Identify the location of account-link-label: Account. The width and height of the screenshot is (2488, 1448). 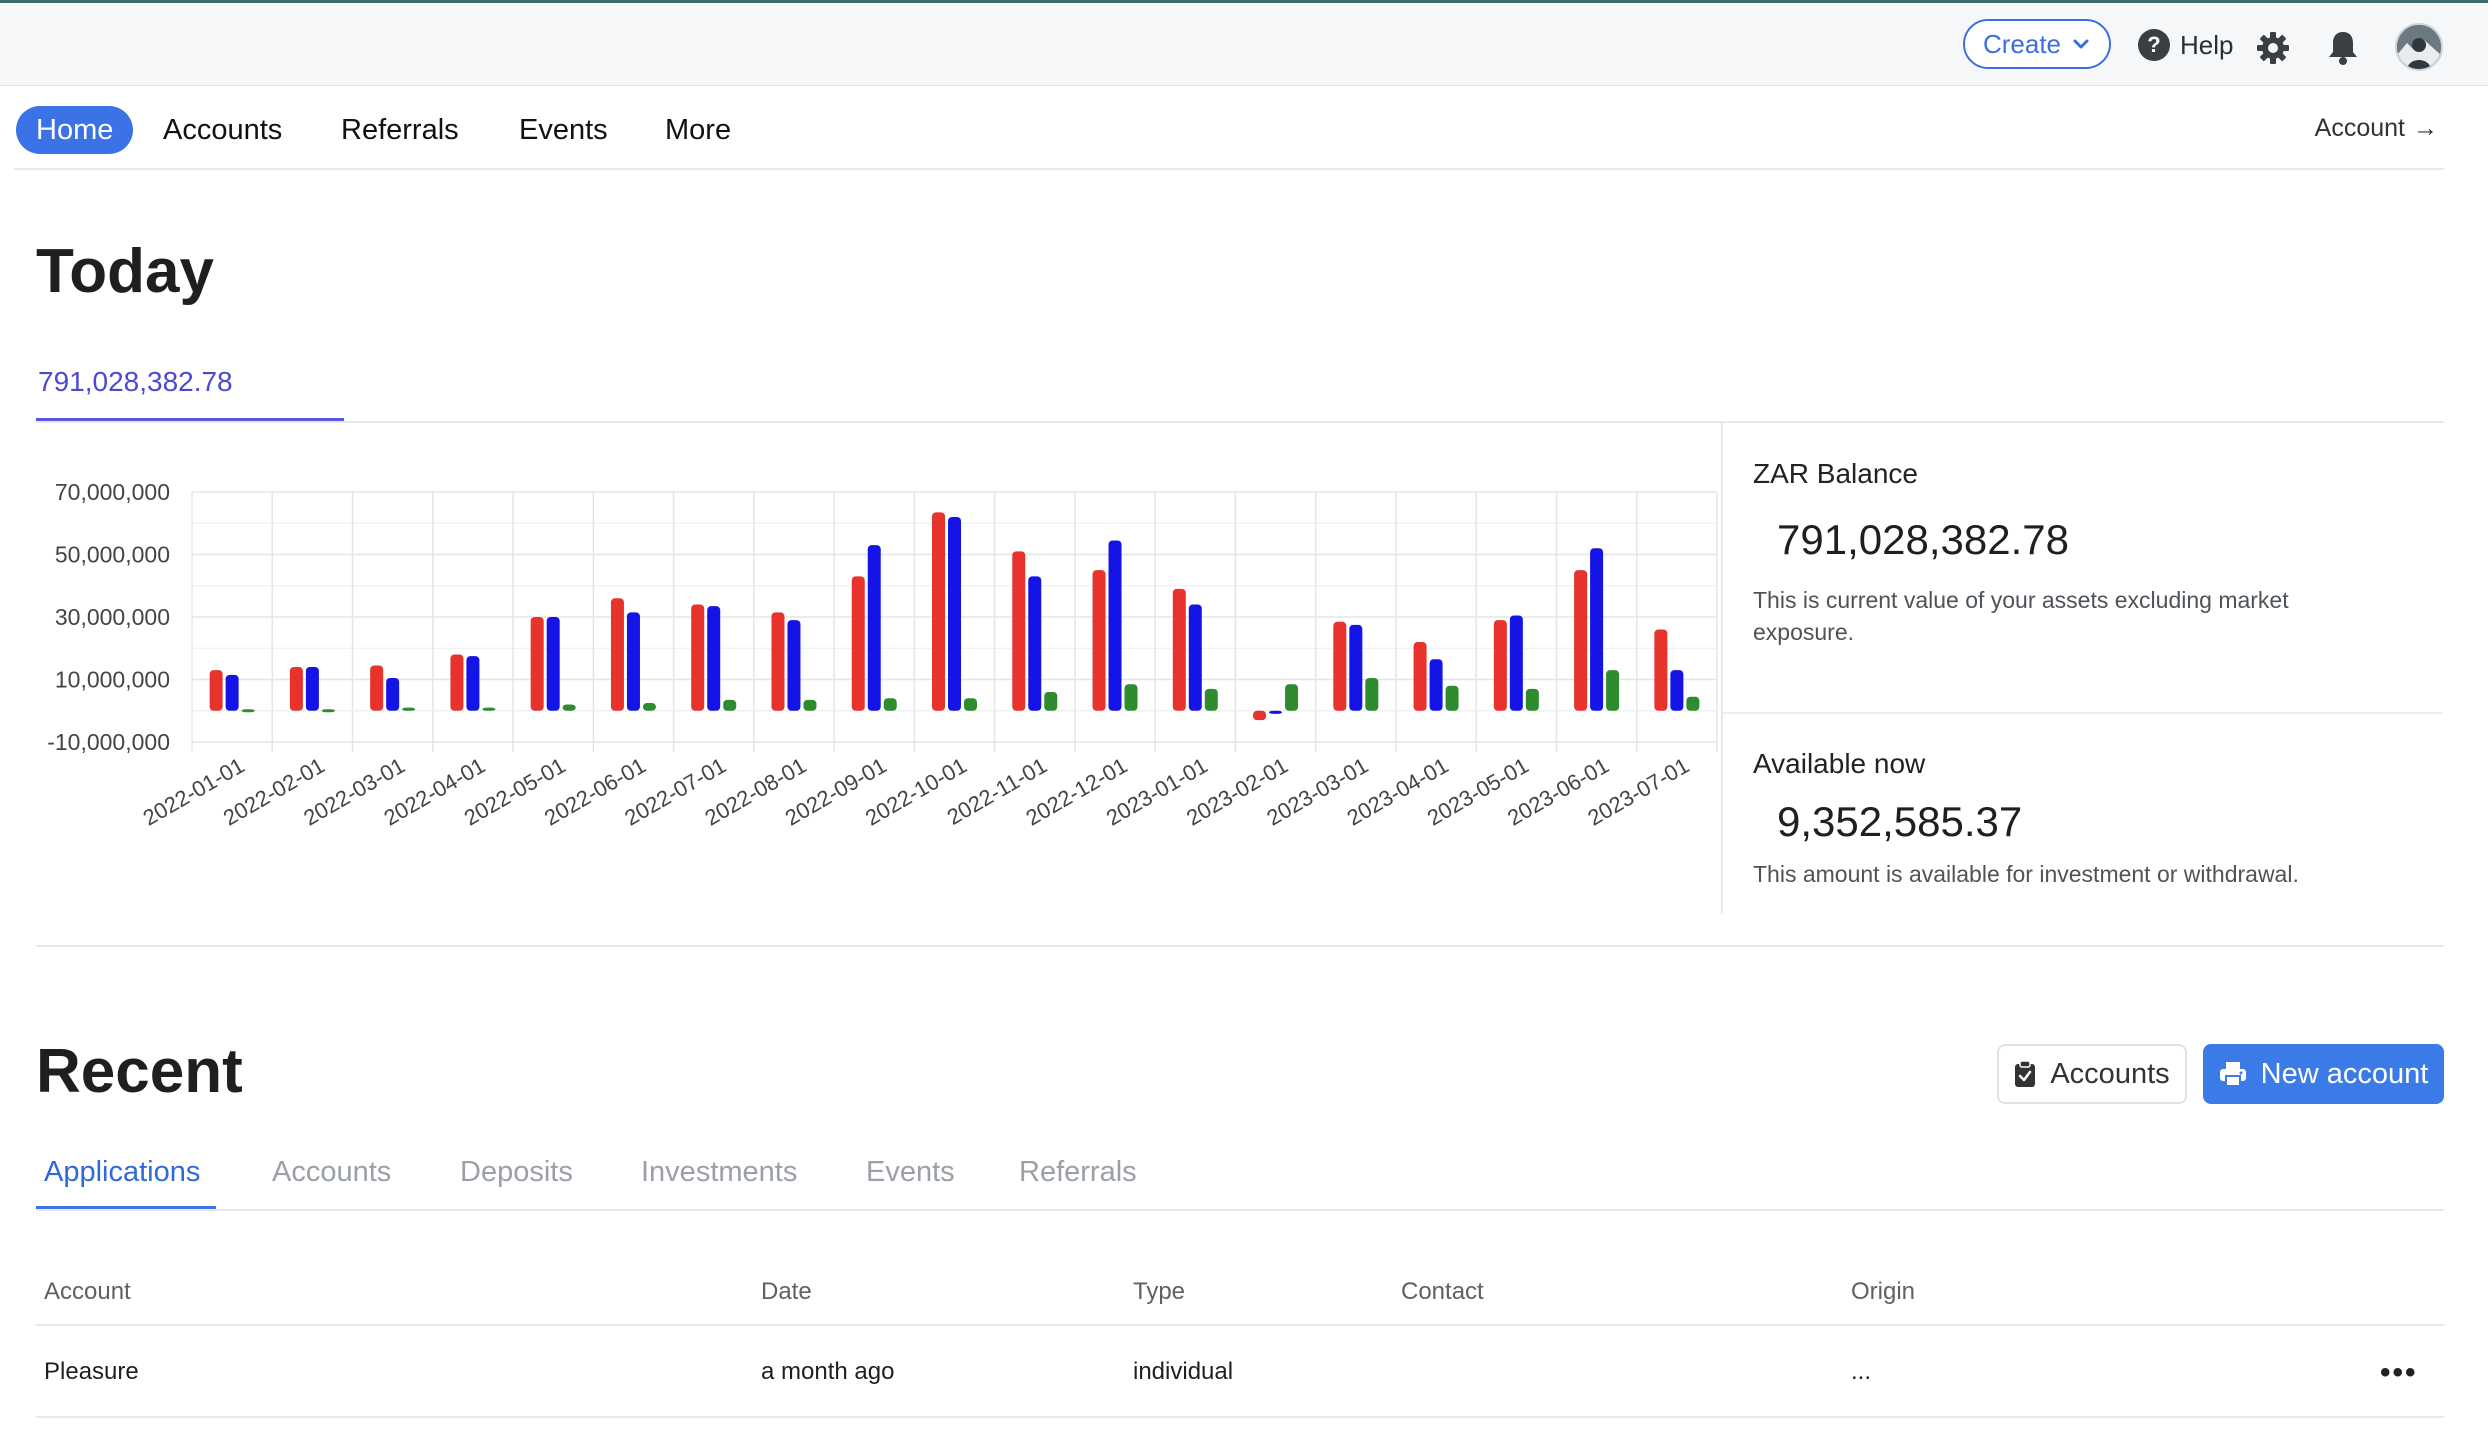
(2359, 128).